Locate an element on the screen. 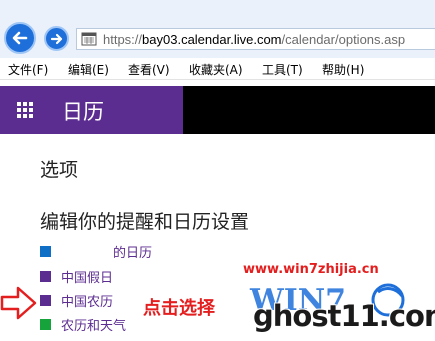 This screenshot has height=341, width=435. forward-button is located at coordinates (56, 38).